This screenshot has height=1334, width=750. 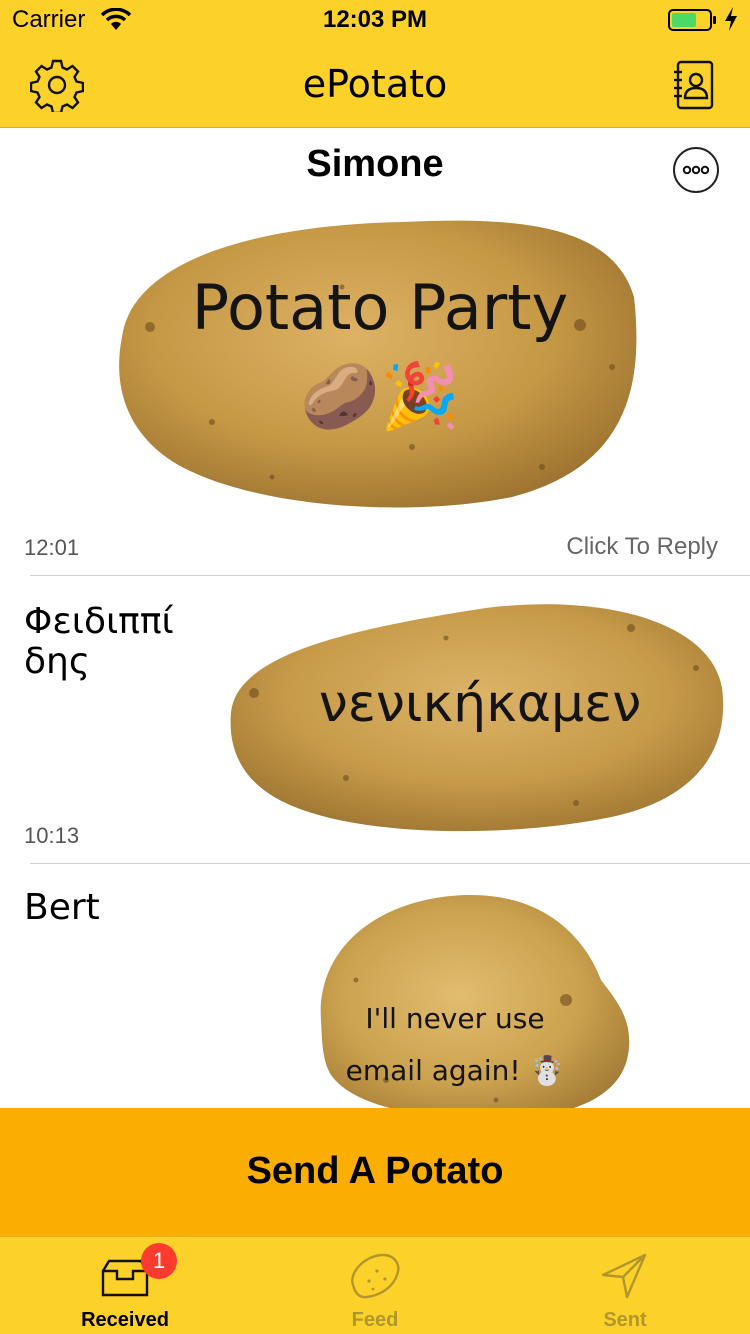 I want to click on more-options-icon, so click(x=696, y=170).